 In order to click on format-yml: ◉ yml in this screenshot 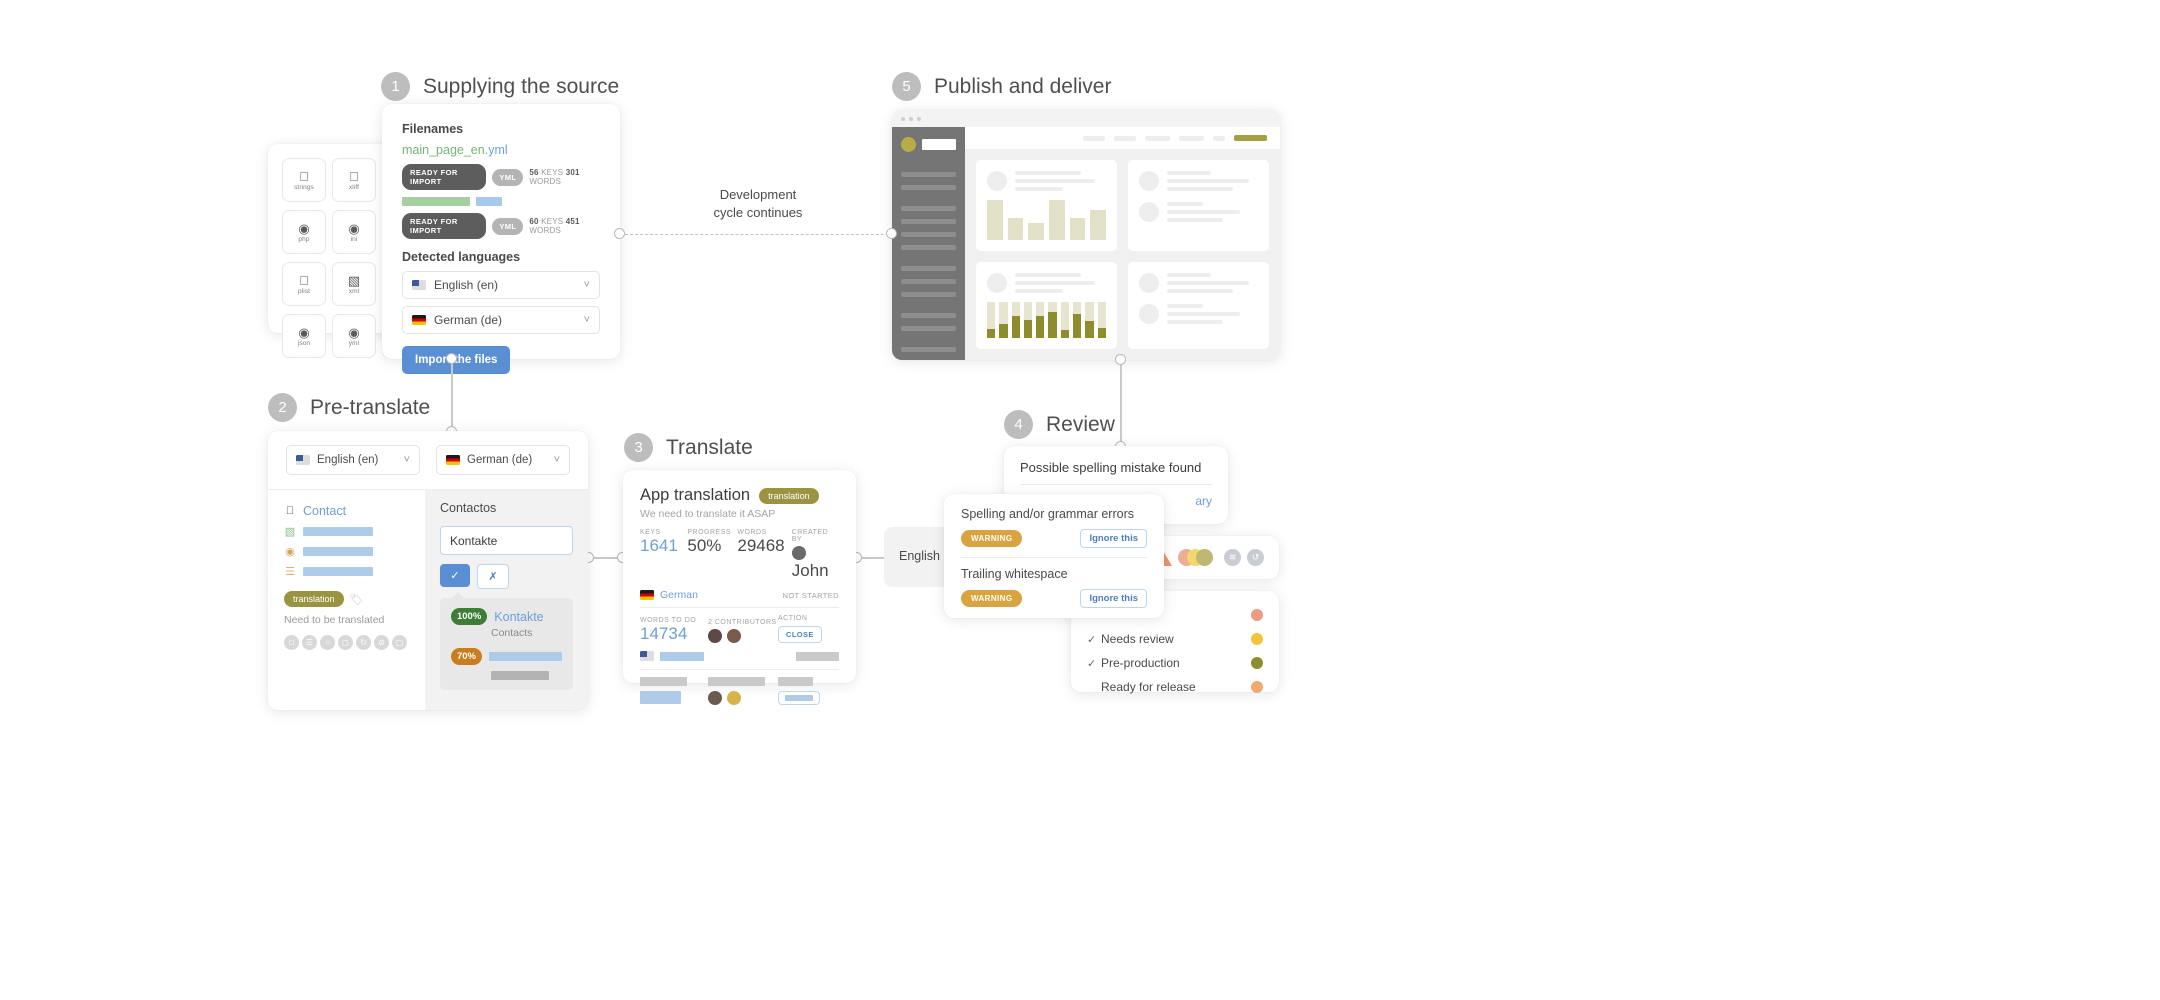, I will do `click(354, 336)`.